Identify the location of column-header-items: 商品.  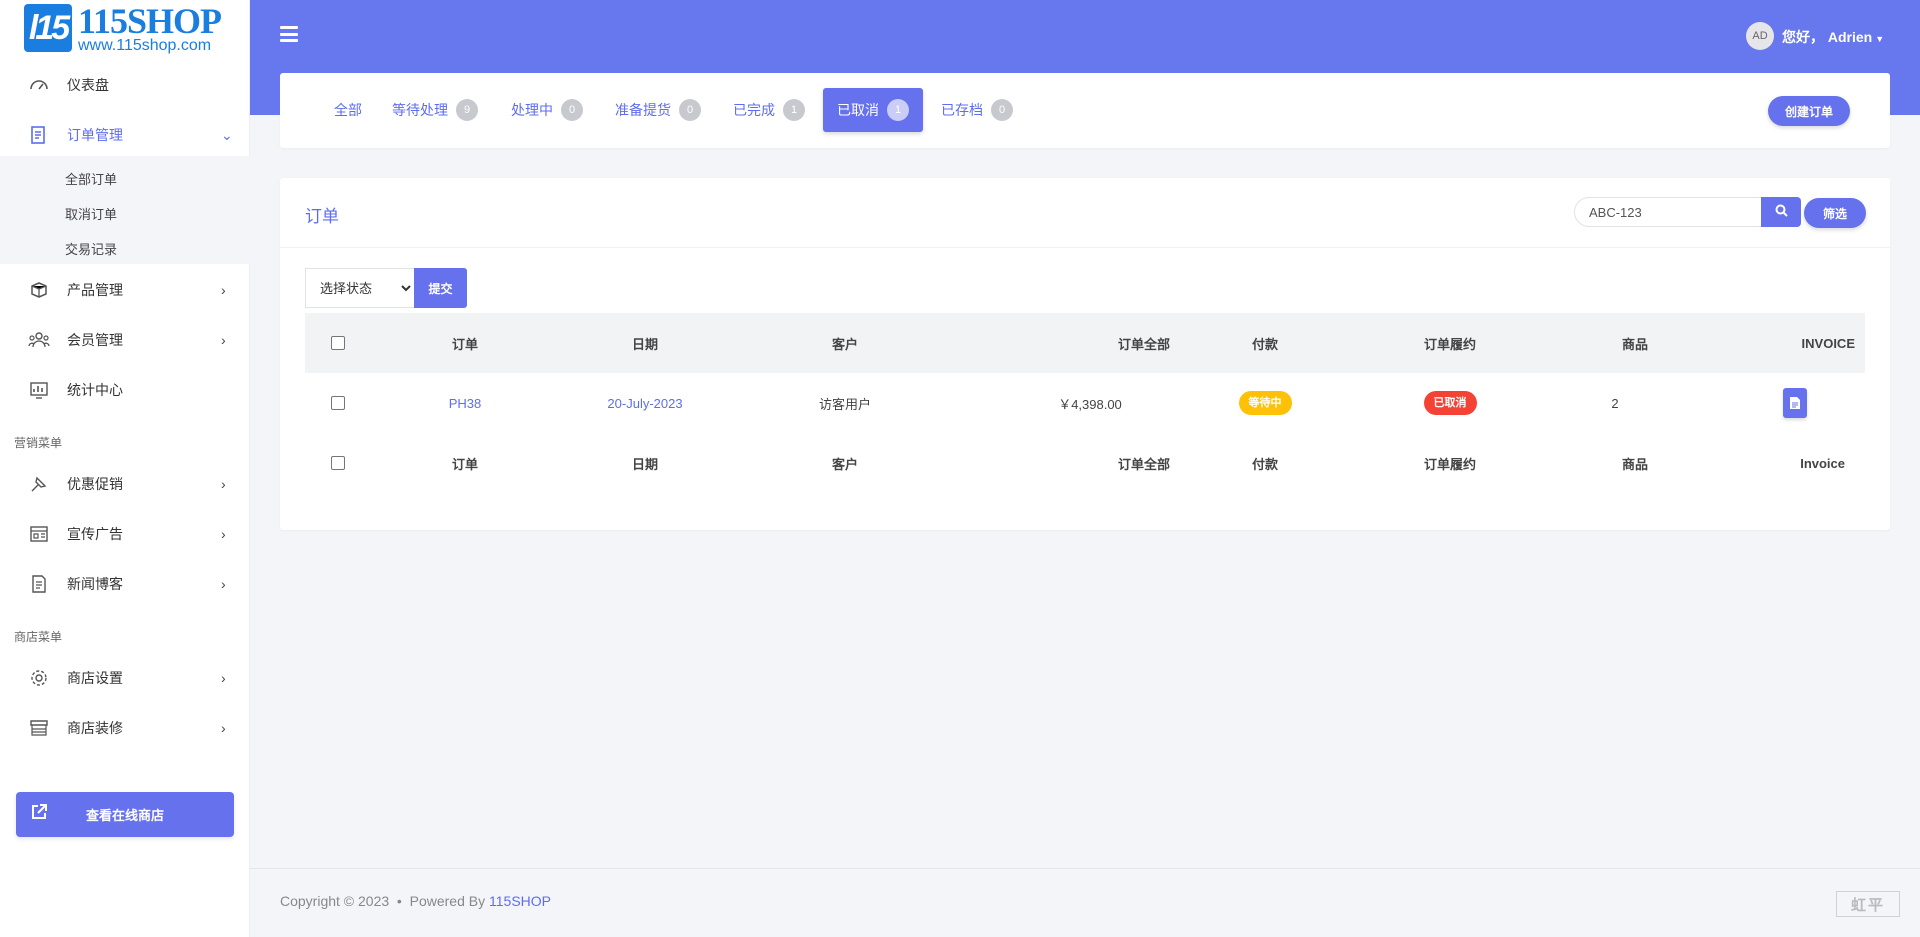
(1634, 344).